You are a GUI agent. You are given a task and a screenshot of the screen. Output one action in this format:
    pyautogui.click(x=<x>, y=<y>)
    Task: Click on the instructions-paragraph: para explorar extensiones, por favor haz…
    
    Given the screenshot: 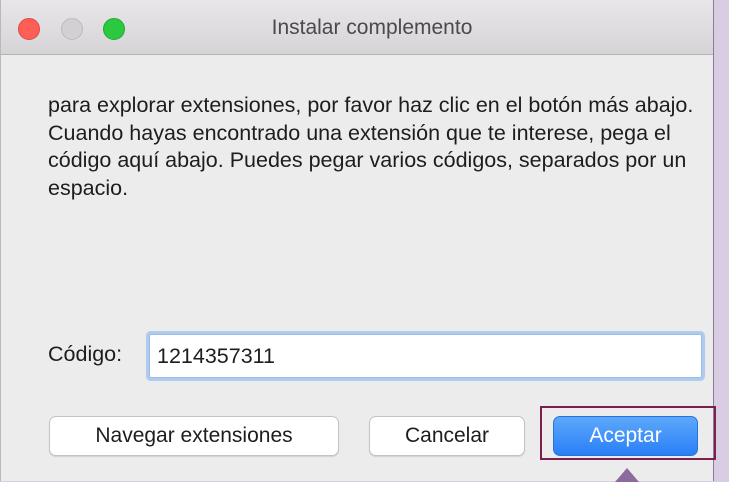 What is the action you would take?
    pyautogui.click(x=371, y=105)
    